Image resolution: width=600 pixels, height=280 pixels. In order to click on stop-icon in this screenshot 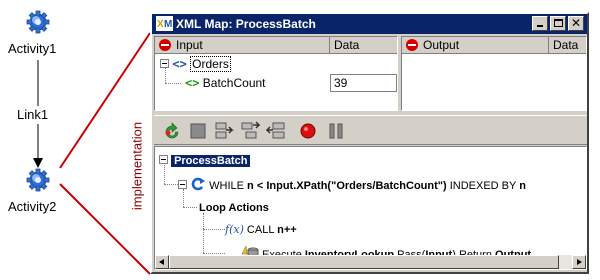, I will do `click(198, 131)`.